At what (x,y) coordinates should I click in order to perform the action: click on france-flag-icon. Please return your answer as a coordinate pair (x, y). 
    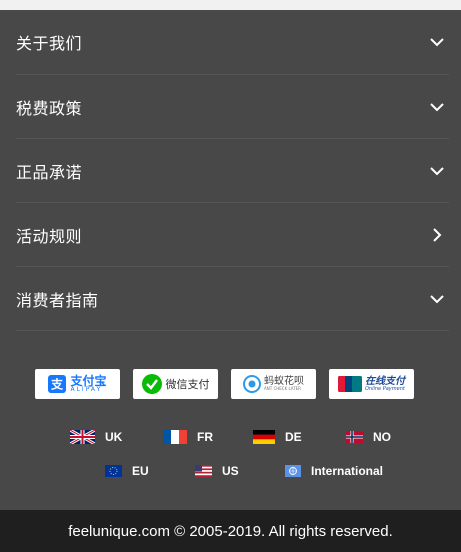
    Looking at the image, I should click on (175, 437).